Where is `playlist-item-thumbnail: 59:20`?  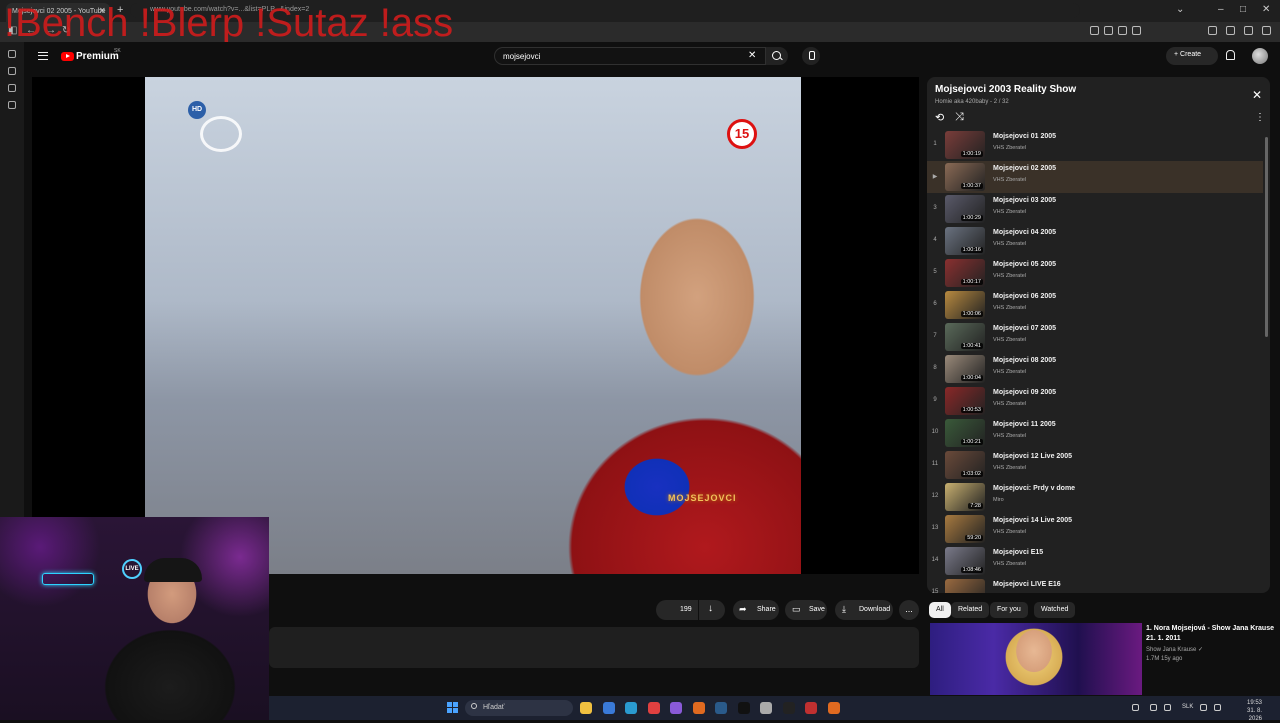
playlist-item-thumbnail: 59:20 is located at coordinates (965, 529).